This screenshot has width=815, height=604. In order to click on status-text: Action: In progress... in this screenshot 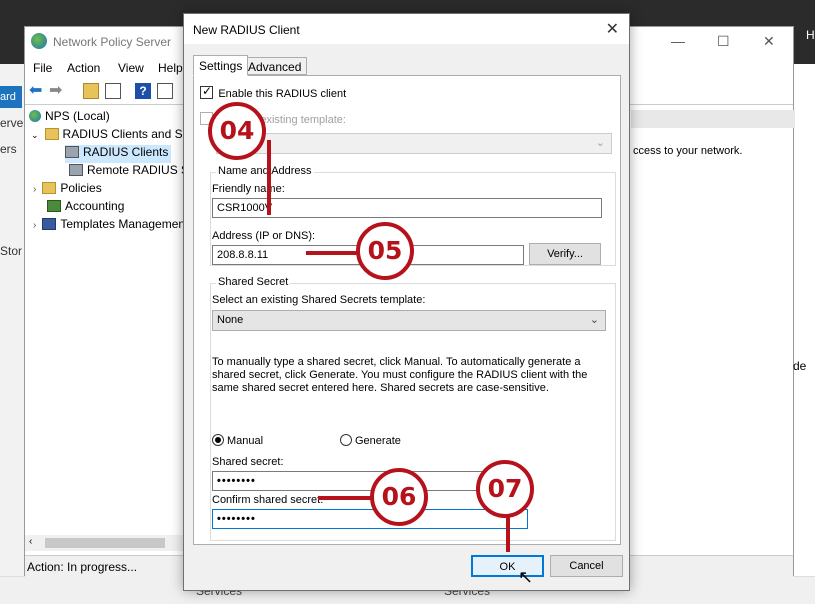, I will do `click(82, 567)`.